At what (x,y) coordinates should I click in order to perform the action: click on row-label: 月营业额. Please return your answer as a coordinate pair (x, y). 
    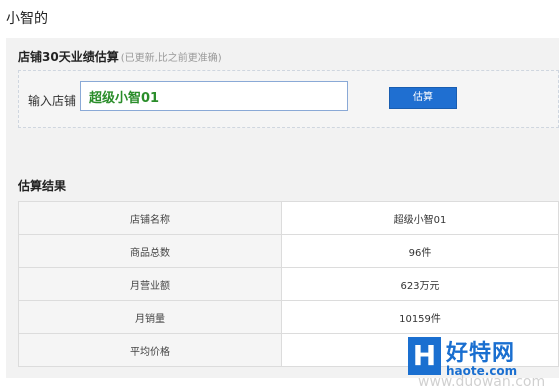
    Looking at the image, I should click on (150, 284).